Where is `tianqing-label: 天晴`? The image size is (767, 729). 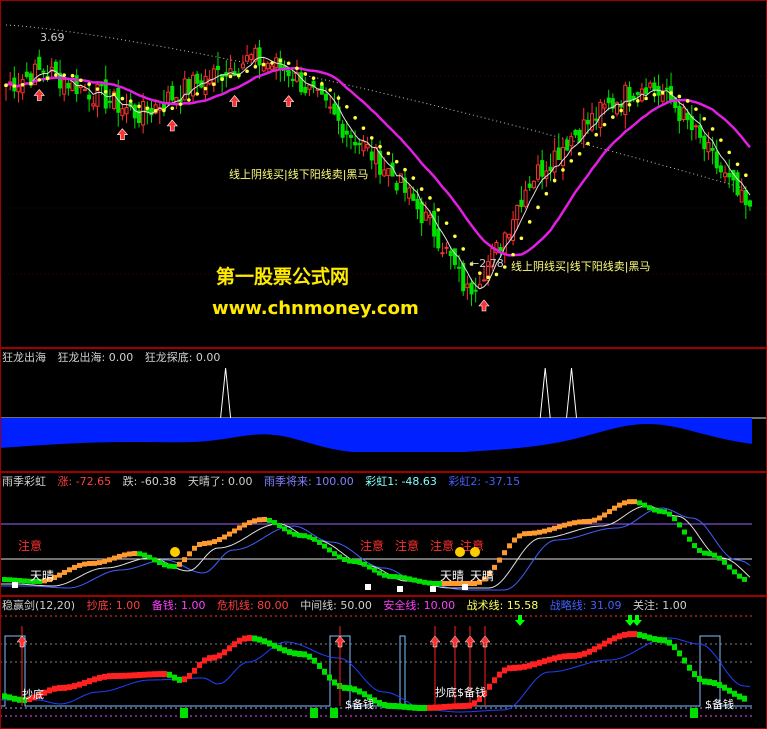
tianqing-label: 天晴 is located at coordinates (452, 576).